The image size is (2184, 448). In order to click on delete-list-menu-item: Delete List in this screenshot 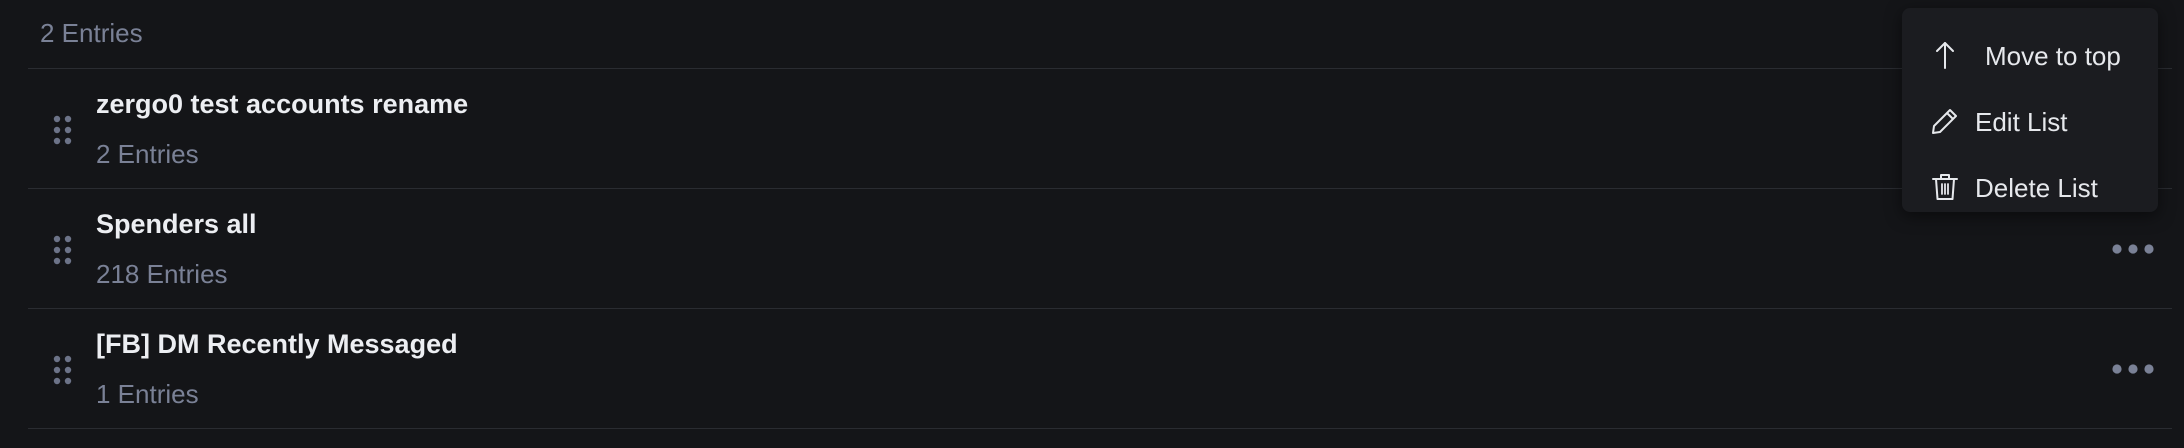, I will do `click(2030, 187)`.